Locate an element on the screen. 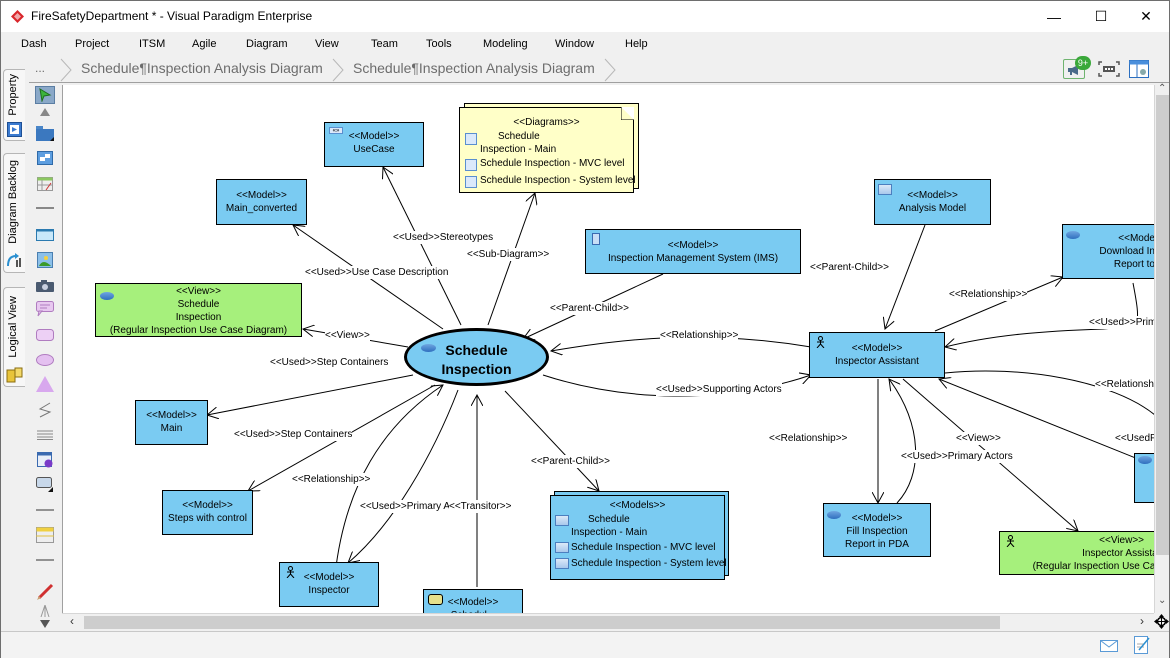 The image size is (1170, 658). diagram-item: Schedule is located at coordinates (519, 136).